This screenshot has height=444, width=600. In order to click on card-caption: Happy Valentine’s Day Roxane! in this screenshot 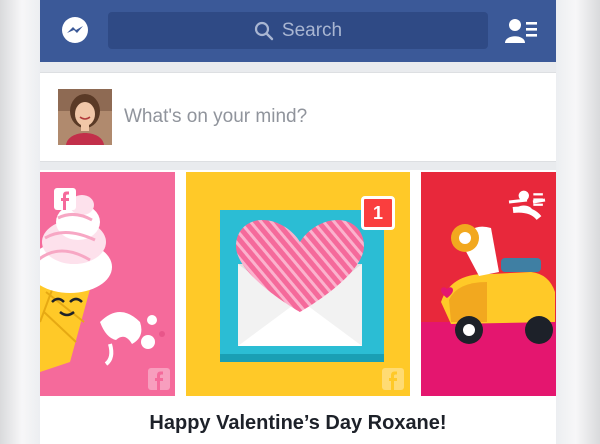, I will do `click(298, 423)`.